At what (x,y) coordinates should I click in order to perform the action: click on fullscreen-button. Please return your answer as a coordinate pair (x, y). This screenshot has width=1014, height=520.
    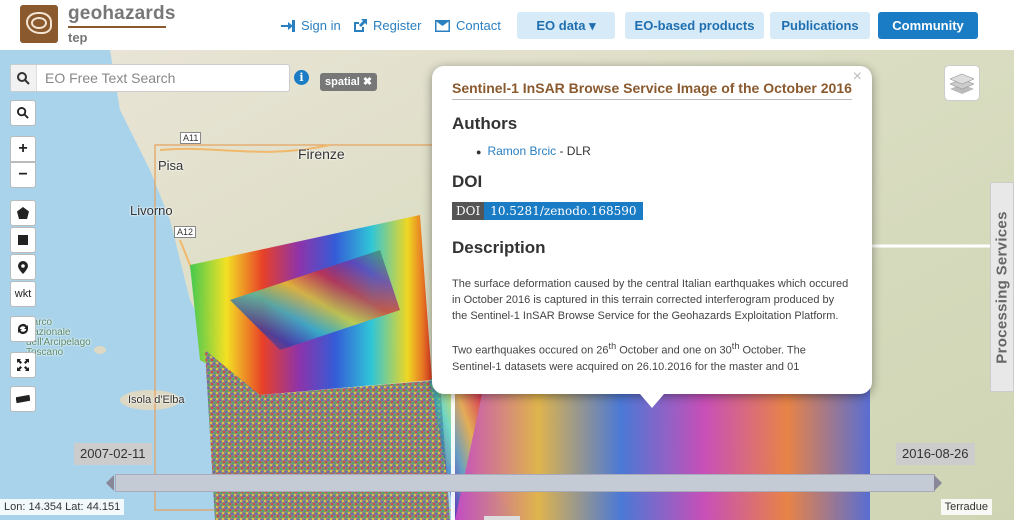
    Looking at the image, I should click on (23, 365).